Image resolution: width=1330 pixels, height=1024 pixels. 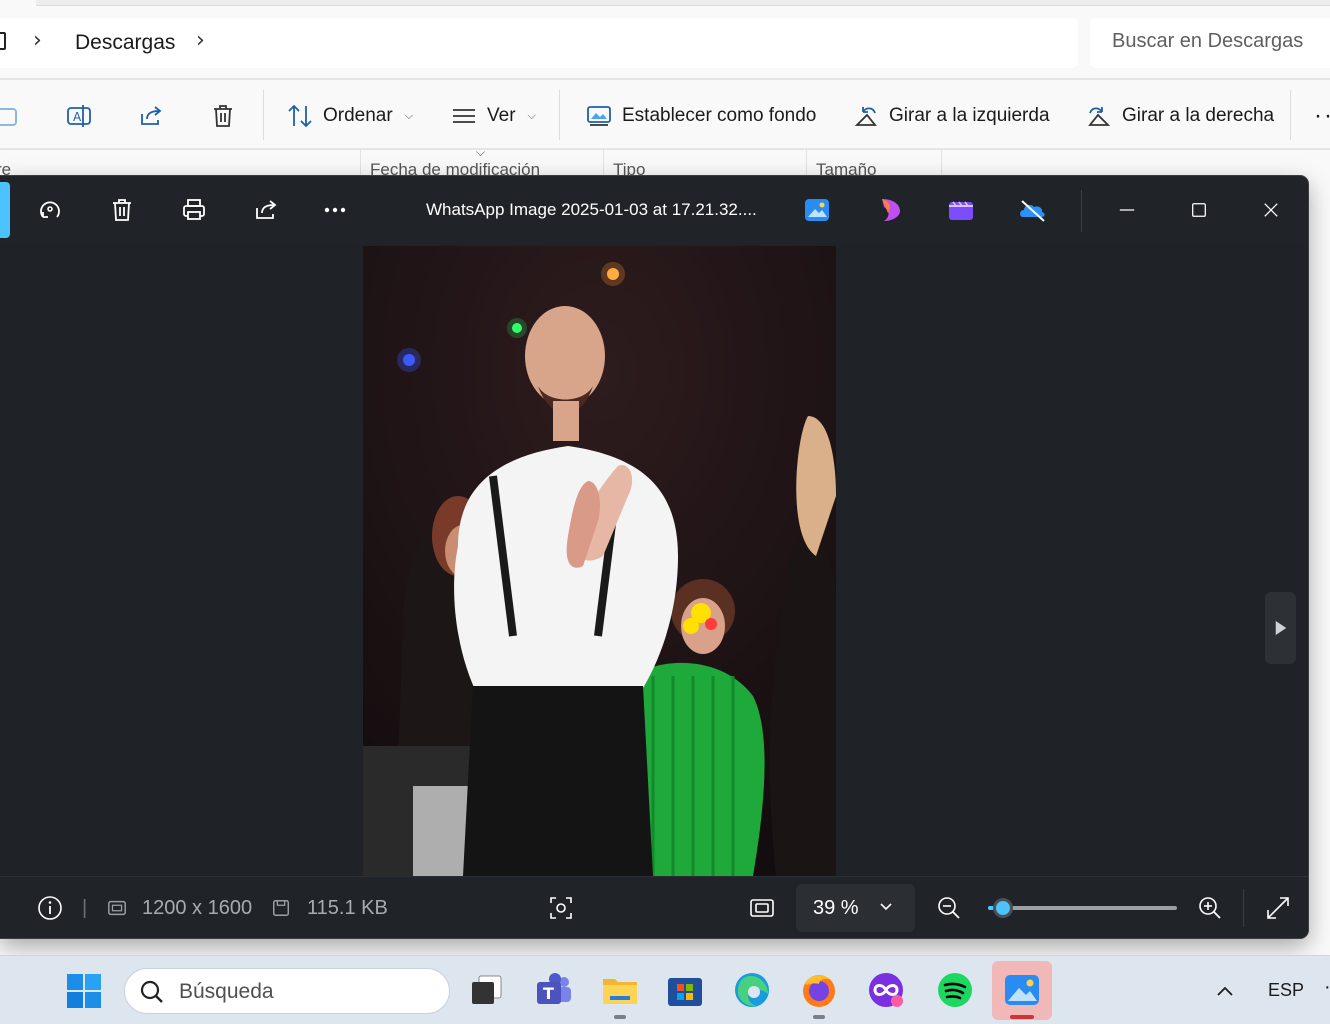 I want to click on play-next-icon, so click(x=1280, y=628).